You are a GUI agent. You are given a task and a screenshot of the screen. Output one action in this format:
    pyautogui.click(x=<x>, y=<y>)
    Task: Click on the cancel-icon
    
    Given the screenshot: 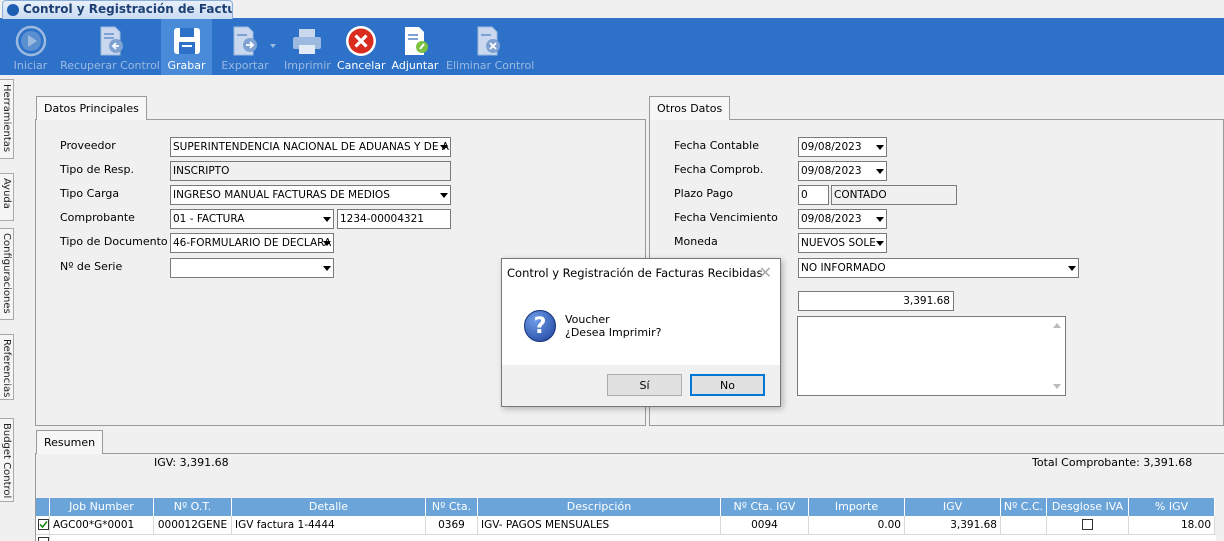 What is the action you would take?
    pyautogui.click(x=361, y=41)
    